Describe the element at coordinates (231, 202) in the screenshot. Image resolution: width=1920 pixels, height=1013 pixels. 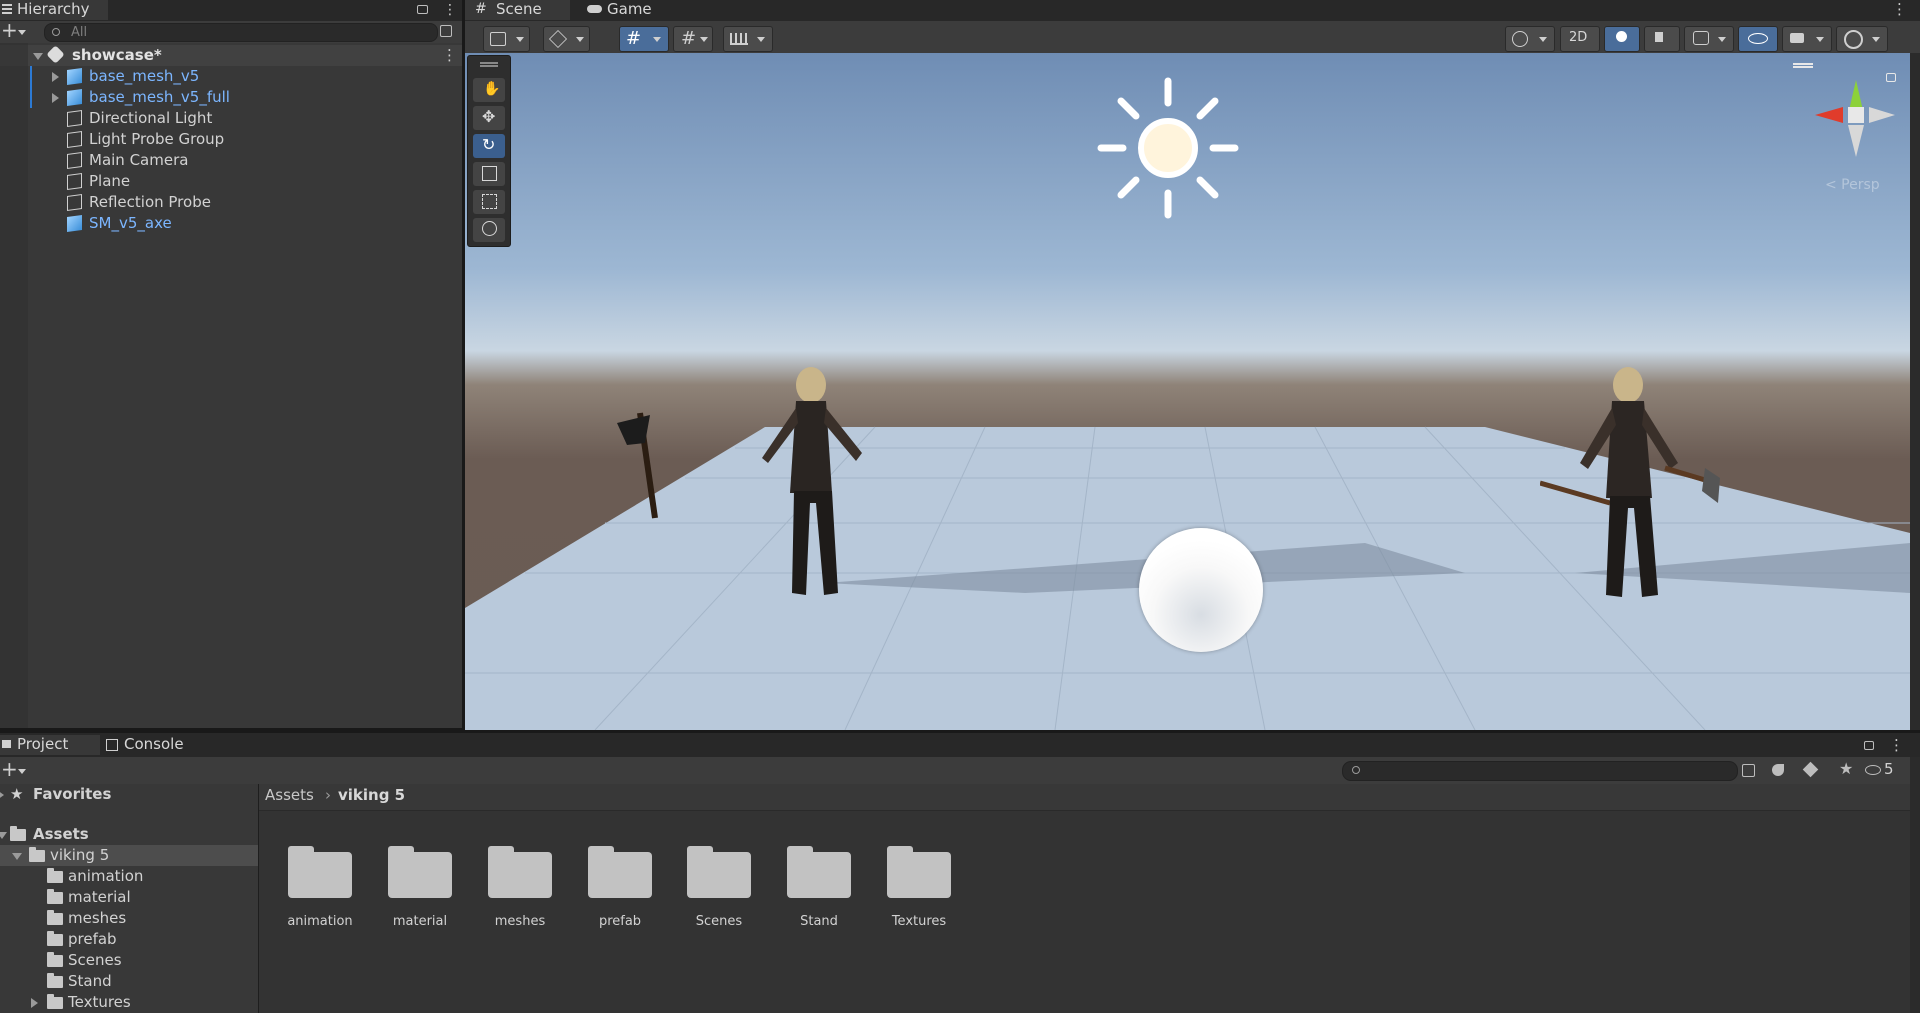
I see `hierarchy-item-reflection-probe: Reflection Probe` at that location.